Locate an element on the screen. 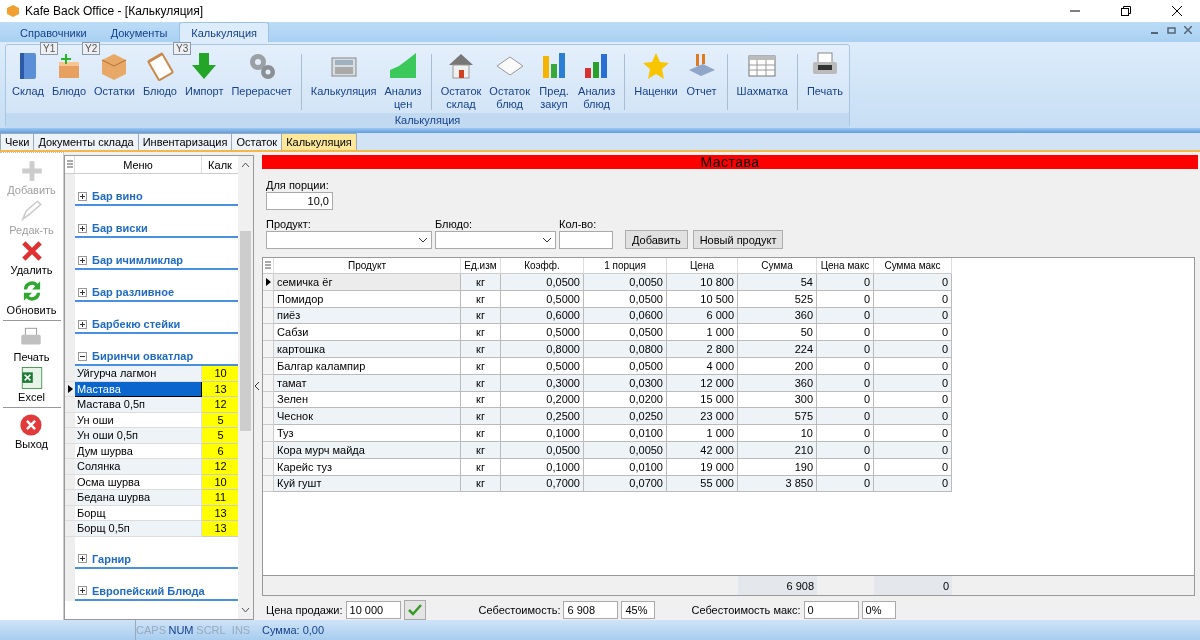  menu-item: Ун оши 0,5п is located at coordinates (138, 436).